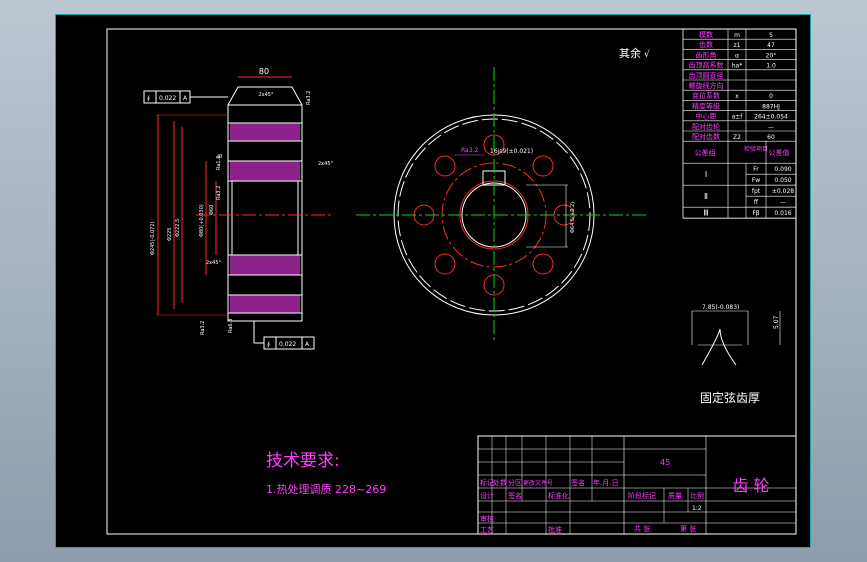 The image size is (867, 562). I want to click on tol-header-item: 检验项目, so click(756, 149).